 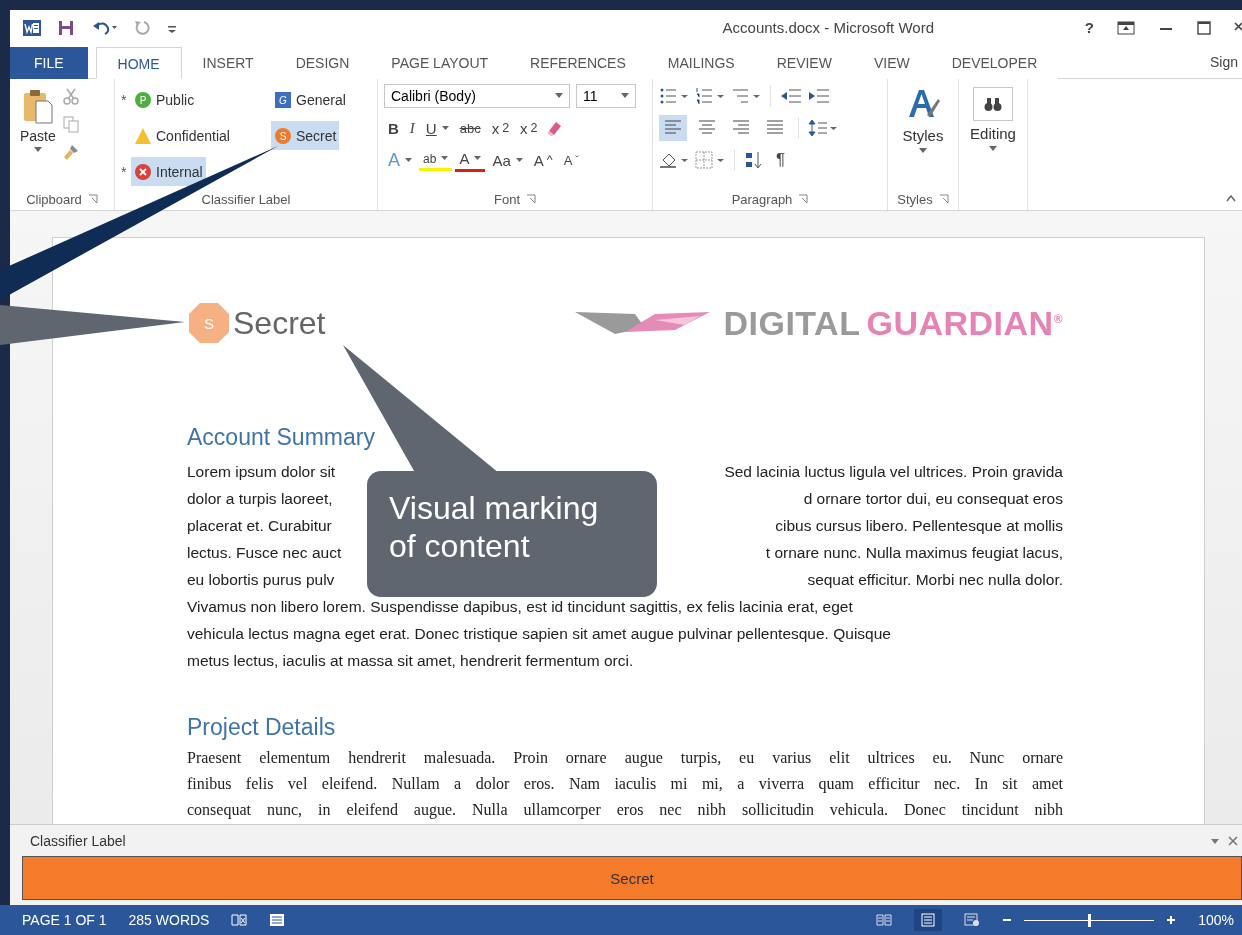 I want to click on format-button: I, so click(x=412, y=128).